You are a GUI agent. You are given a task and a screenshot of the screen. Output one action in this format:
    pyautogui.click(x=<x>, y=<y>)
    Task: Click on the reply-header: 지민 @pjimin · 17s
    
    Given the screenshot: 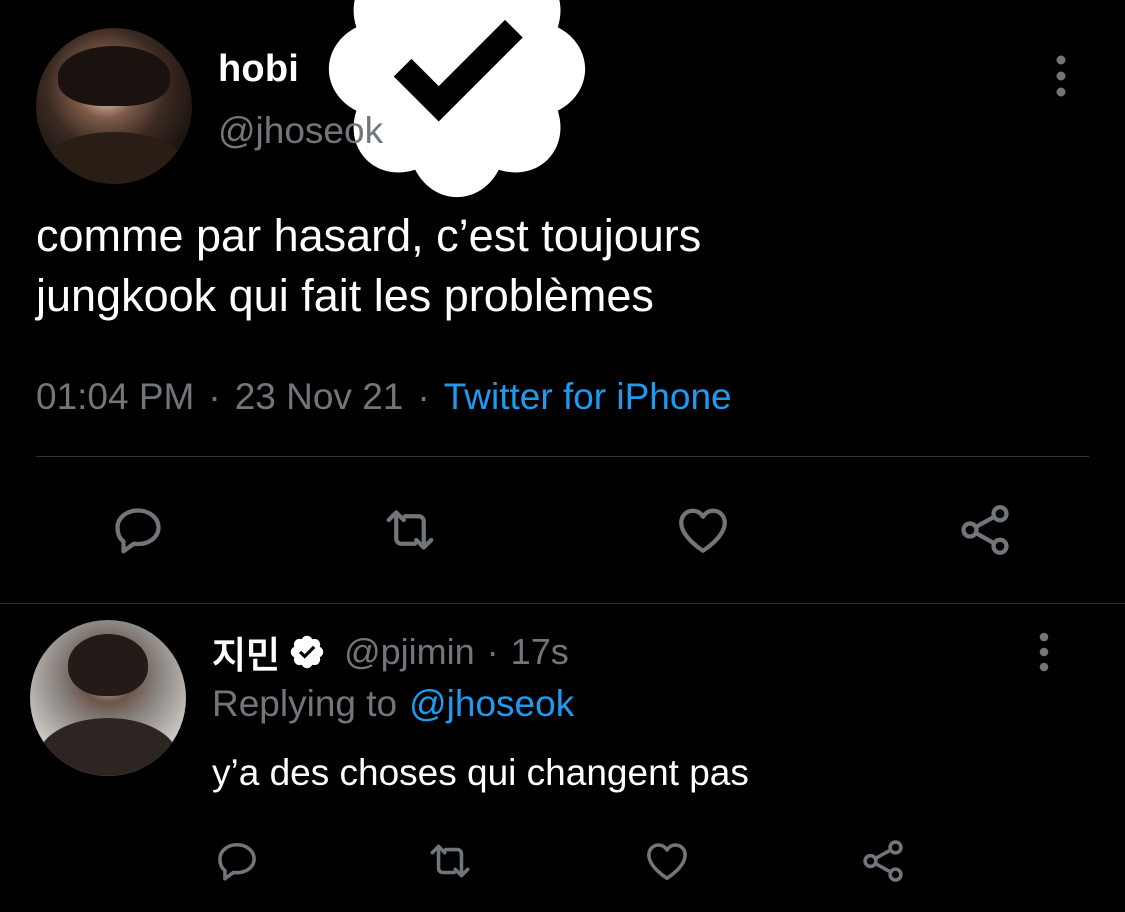 What is the action you would take?
    pyautogui.click(x=390, y=652)
    